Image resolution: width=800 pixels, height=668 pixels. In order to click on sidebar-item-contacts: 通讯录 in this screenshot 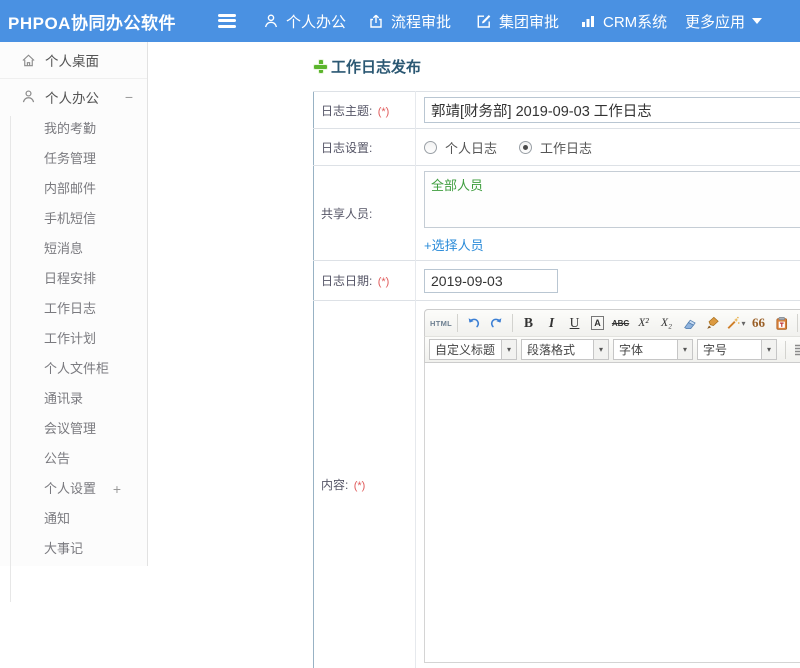, I will do `click(73, 399)`.